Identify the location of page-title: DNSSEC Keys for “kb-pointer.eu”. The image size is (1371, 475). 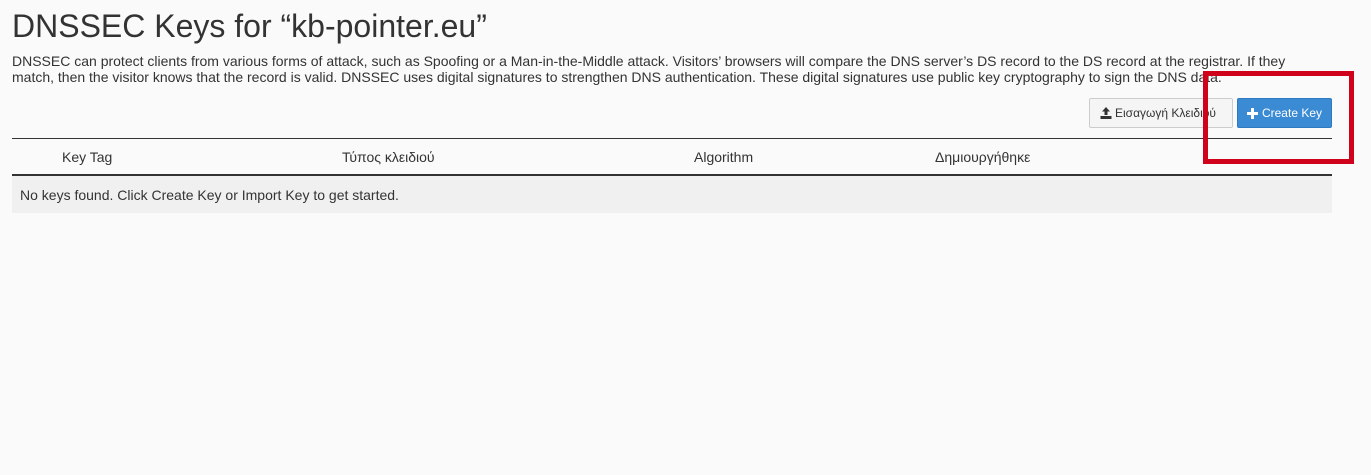
(249, 26).